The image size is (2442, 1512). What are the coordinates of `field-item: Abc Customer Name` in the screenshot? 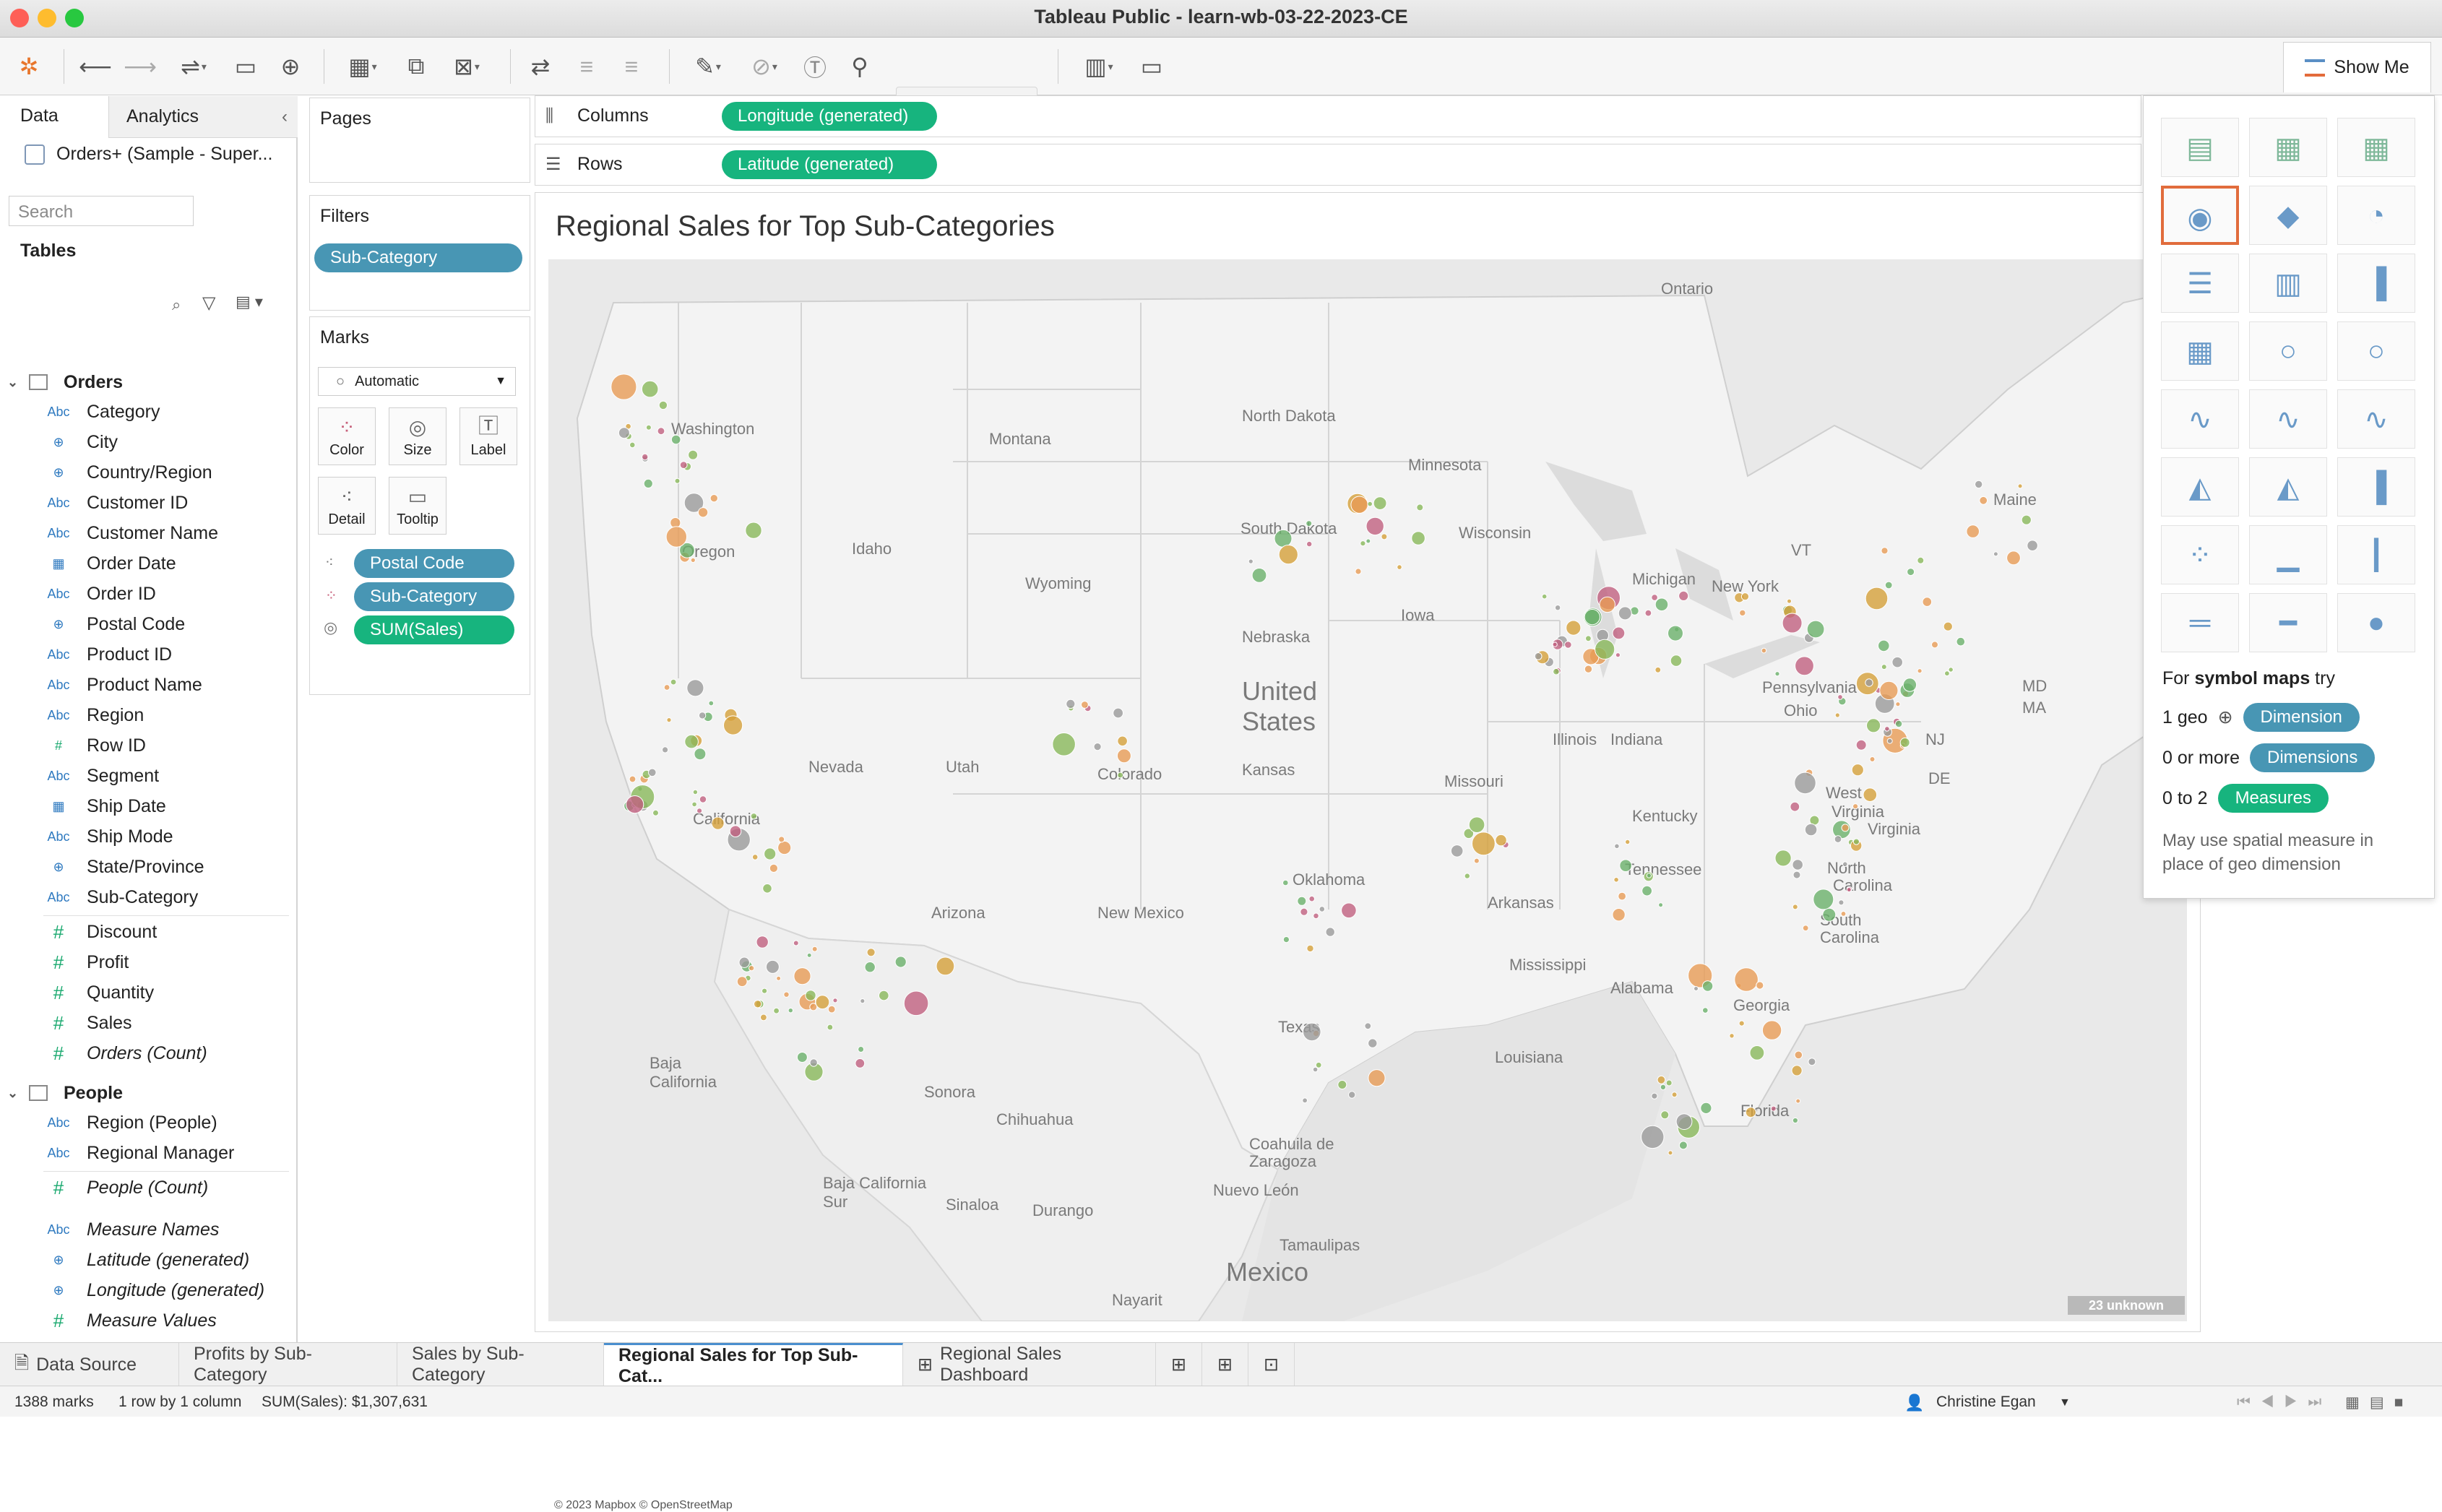 It's located at (109, 533).